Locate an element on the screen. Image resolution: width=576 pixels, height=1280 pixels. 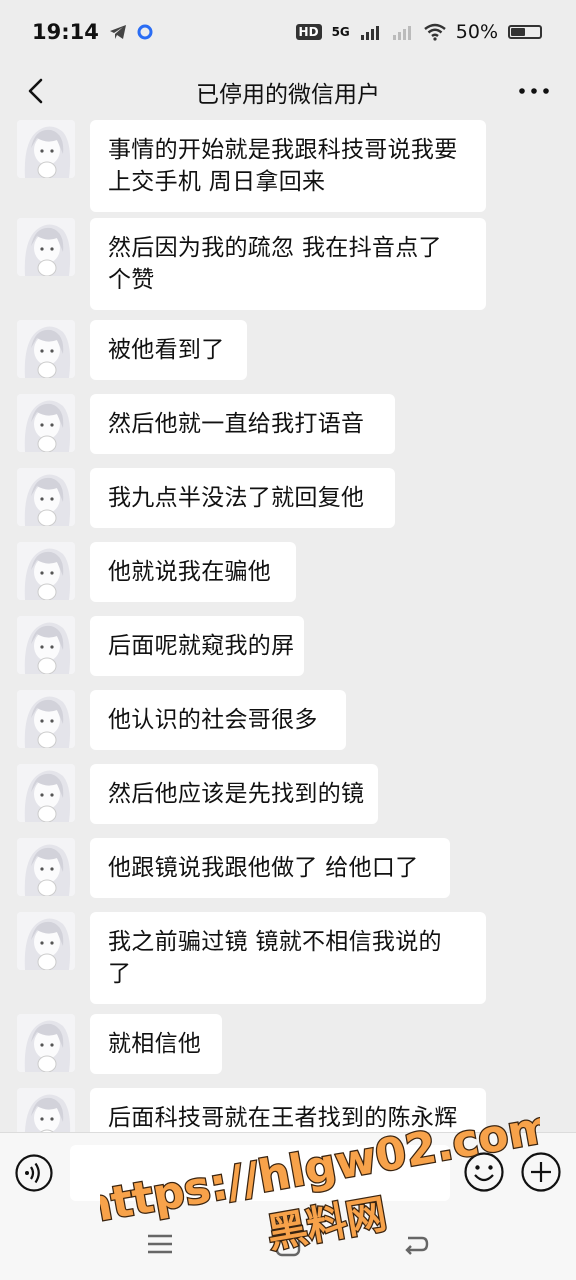
message-text-line: 我九点半没法了就回复他 is located at coordinates (236, 498).